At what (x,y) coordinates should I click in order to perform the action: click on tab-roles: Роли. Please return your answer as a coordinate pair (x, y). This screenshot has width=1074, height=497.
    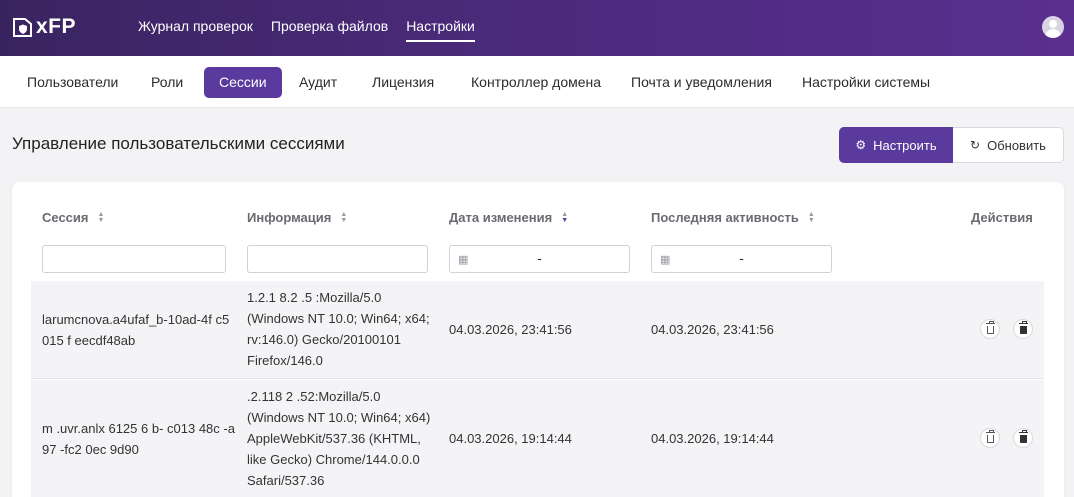
    Looking at the image, I should click on (167, 82).